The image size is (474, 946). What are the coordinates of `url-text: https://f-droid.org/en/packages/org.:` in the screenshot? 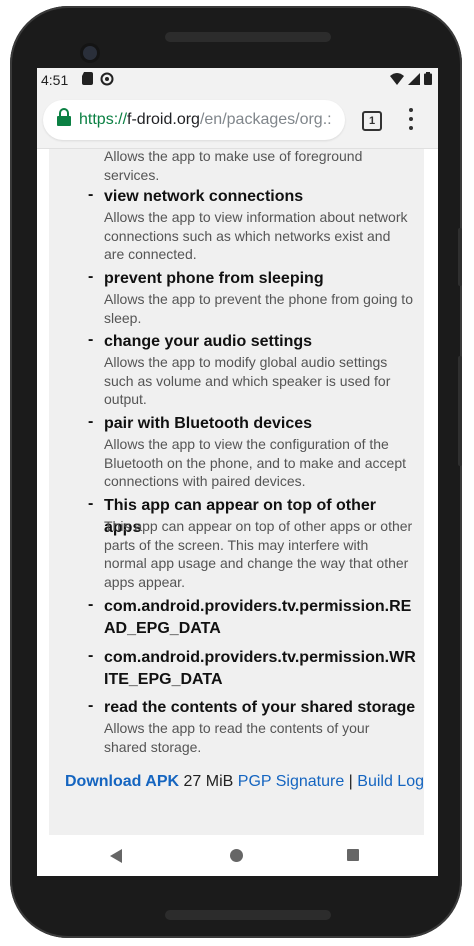 It's located at (205, 120).